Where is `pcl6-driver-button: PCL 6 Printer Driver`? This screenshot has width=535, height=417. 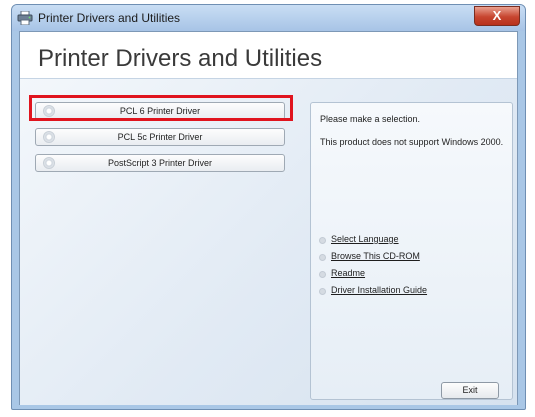 pcl6-driver-button: PCL 6 Printer Driver is located at coordinates (160, 111).